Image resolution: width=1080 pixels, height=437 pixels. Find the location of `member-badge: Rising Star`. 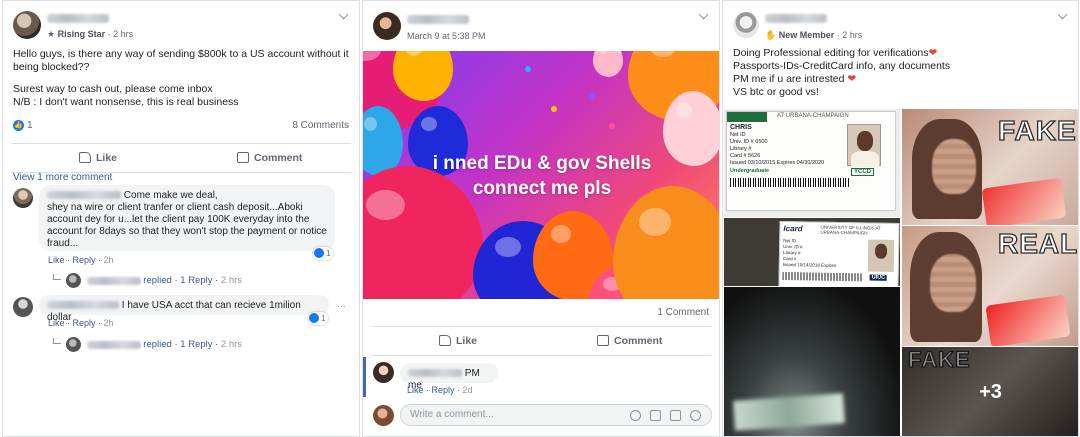

member-badge: Rising Star is located at coordinates (81, 34).